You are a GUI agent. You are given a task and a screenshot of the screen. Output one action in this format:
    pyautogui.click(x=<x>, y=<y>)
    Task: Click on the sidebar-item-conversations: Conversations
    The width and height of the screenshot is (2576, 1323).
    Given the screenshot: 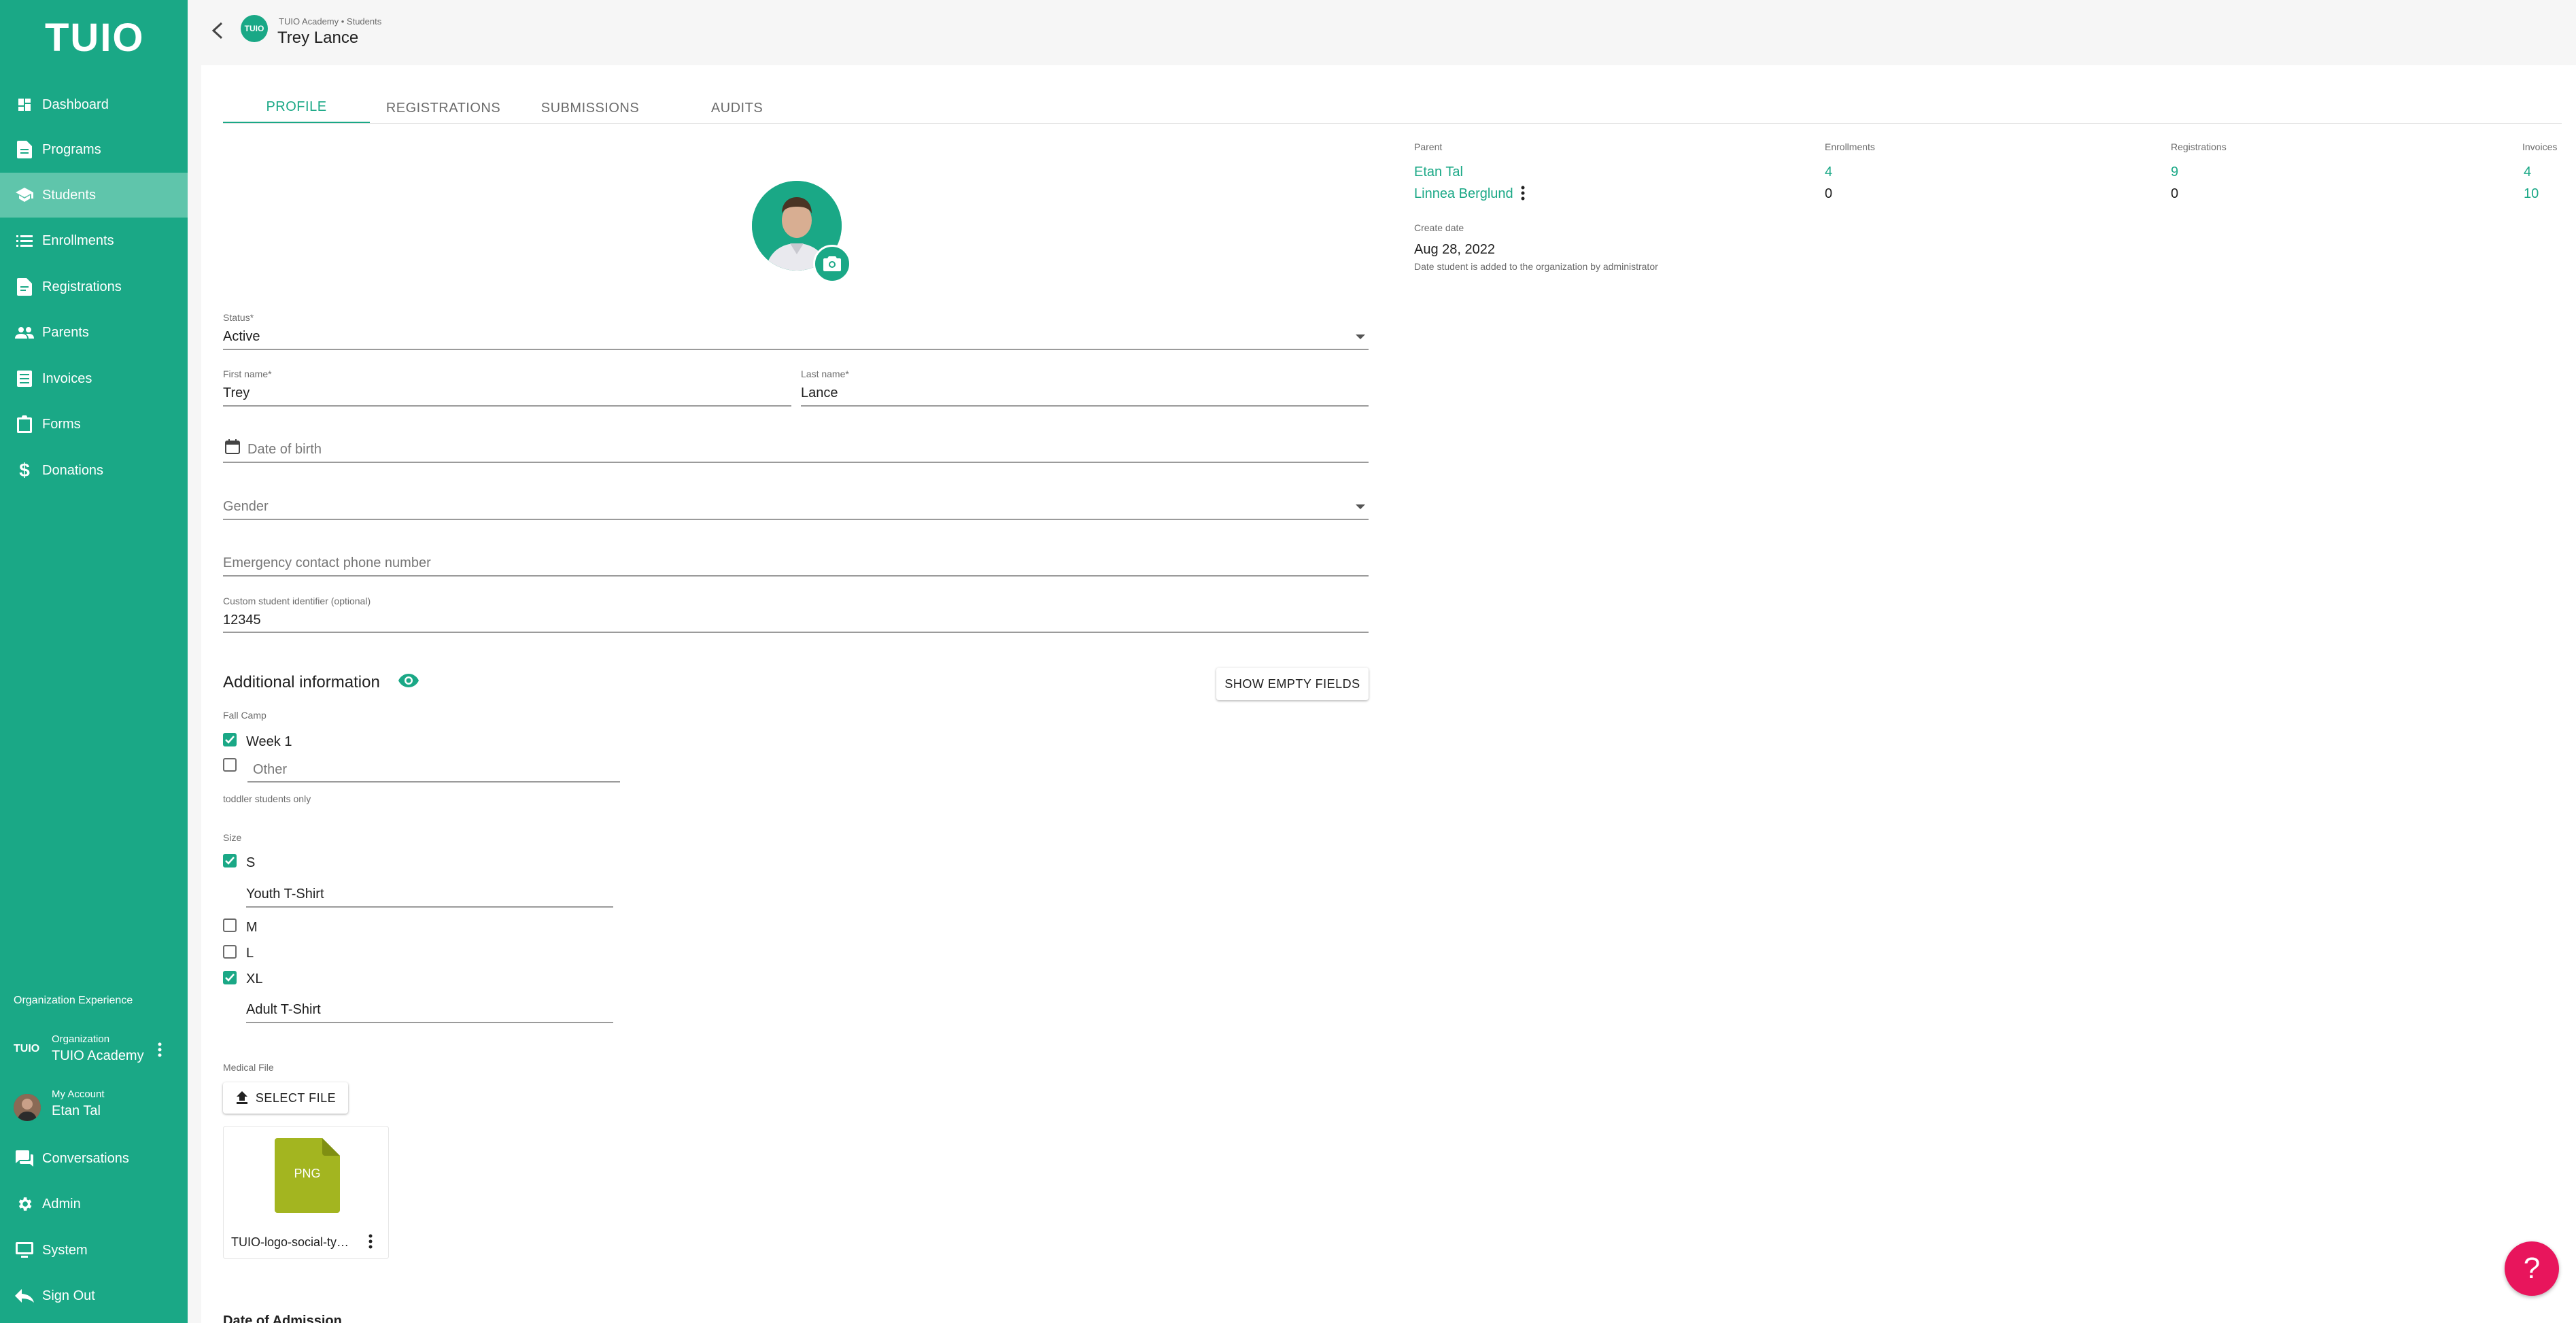 What is the action you would take?
    pyautogui.click(x=94, y=1158)
    